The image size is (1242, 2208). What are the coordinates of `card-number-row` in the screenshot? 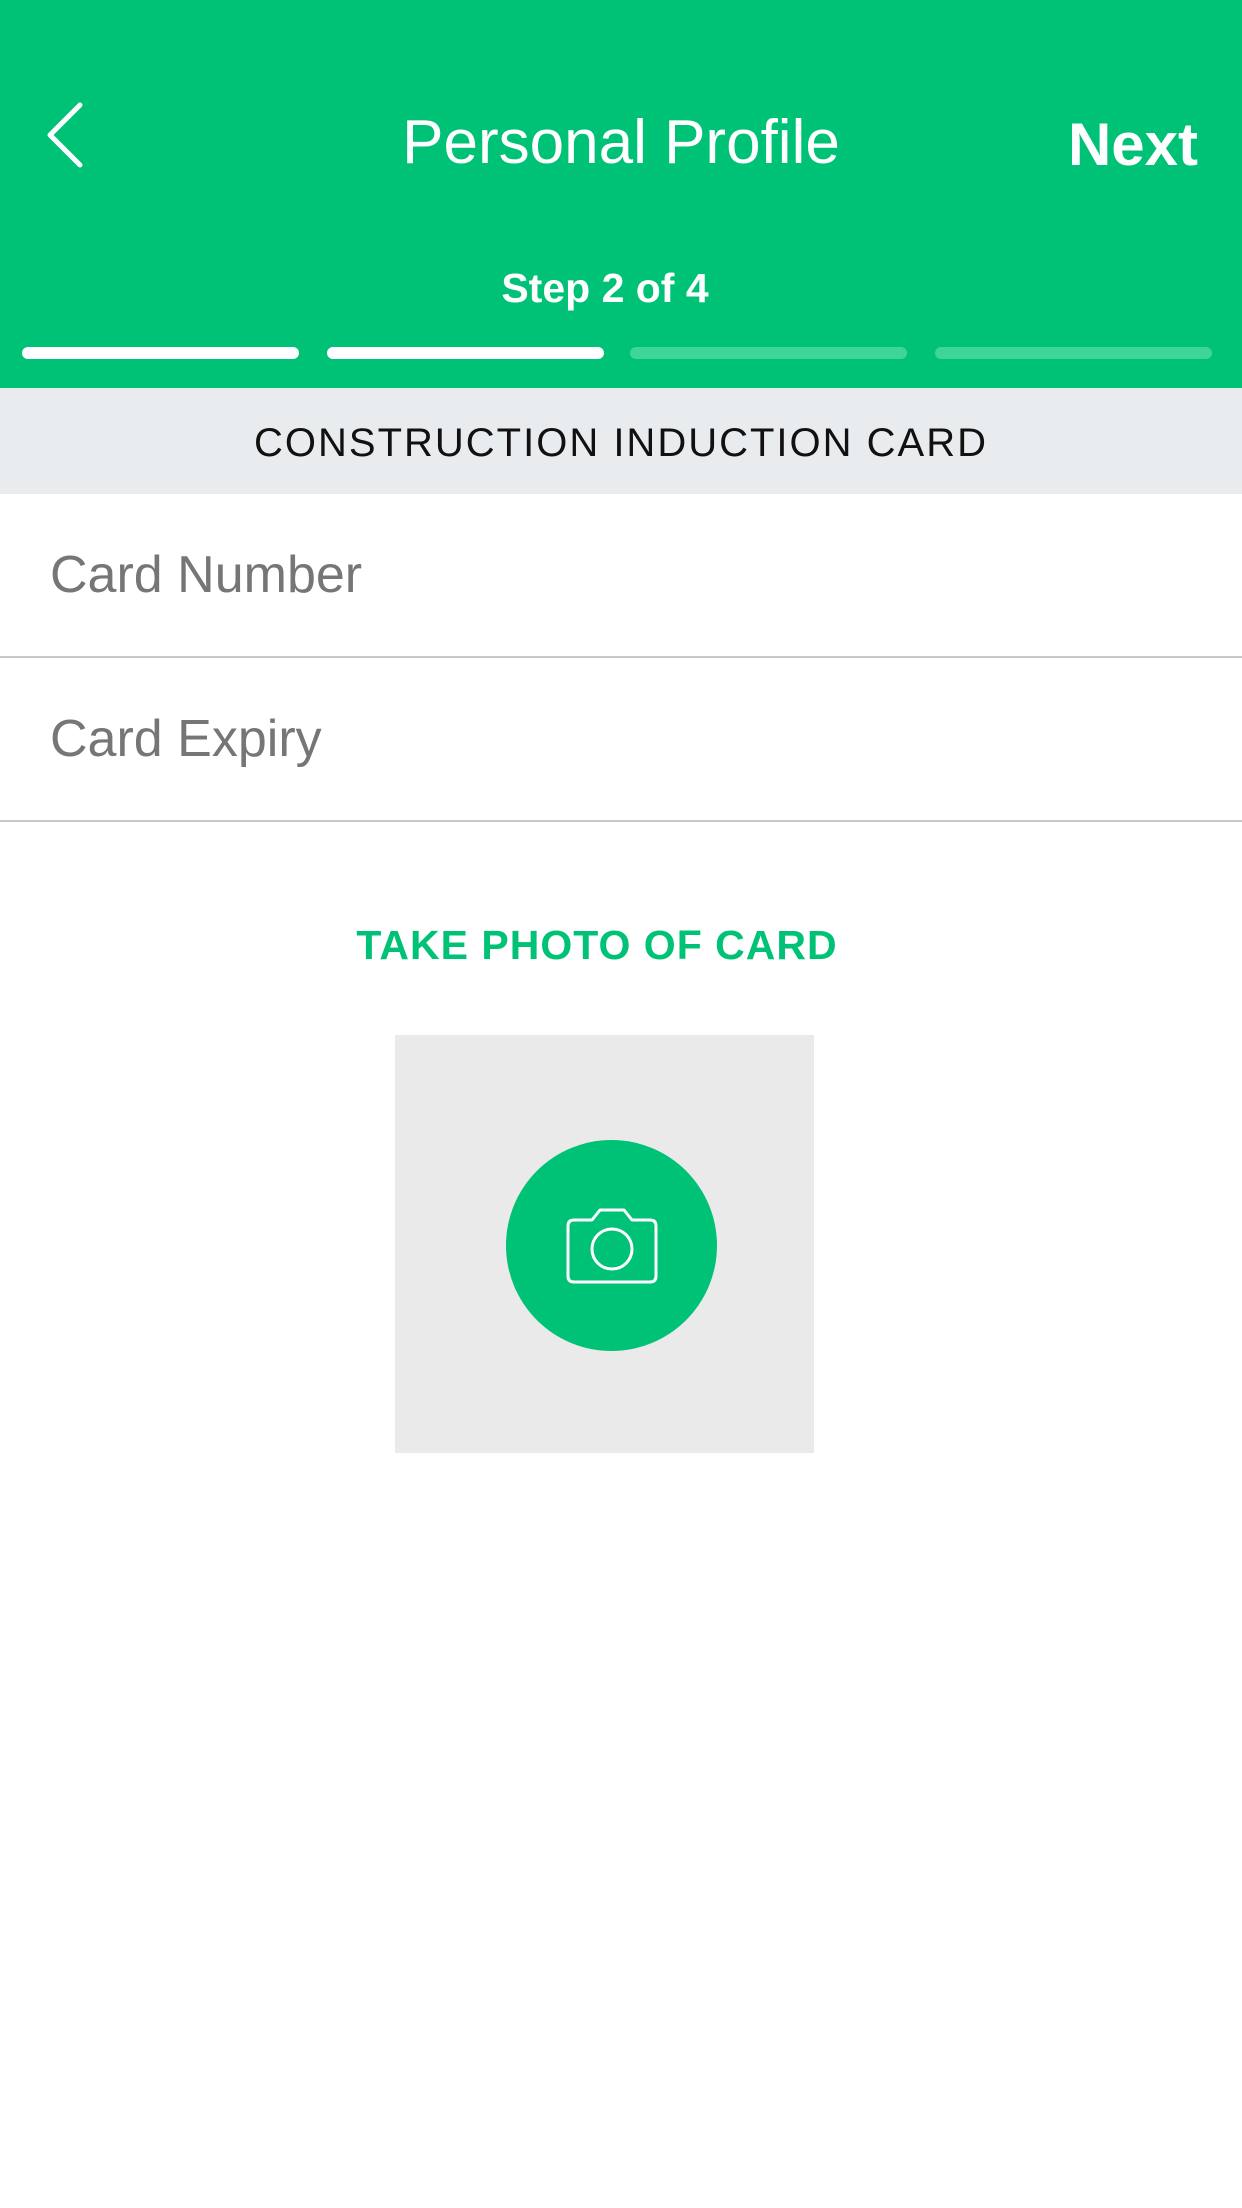 It's located at (621, 576).